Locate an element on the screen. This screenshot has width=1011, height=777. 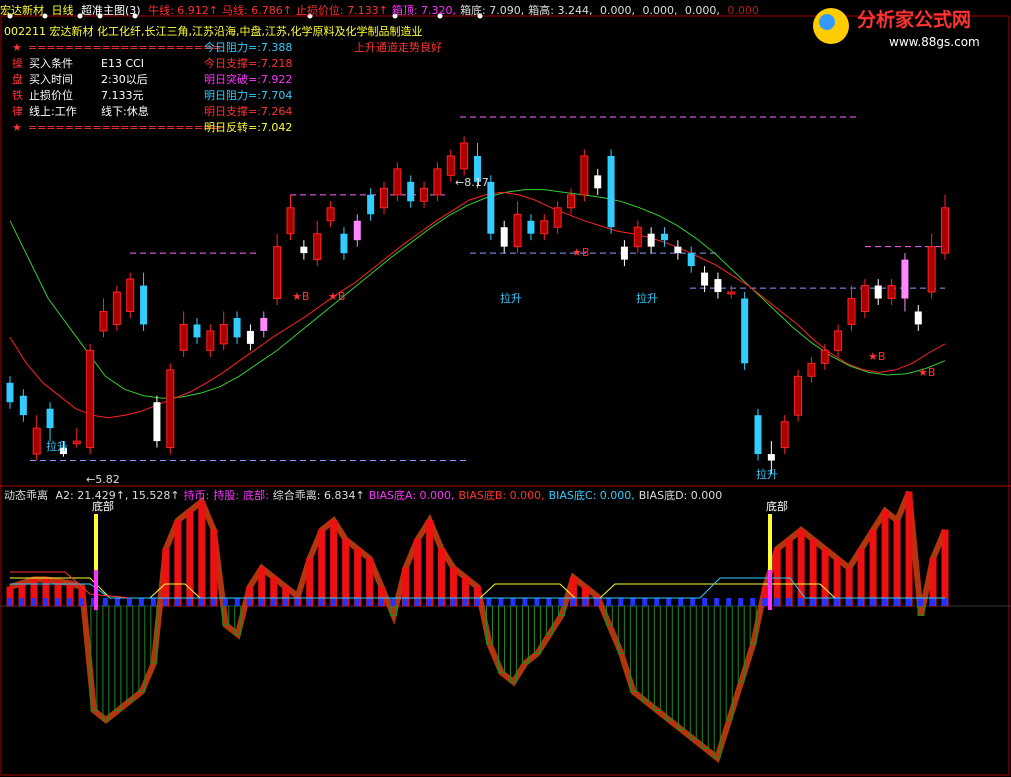
high-price-label: ←8.17 is located at coordinates (472, 182).